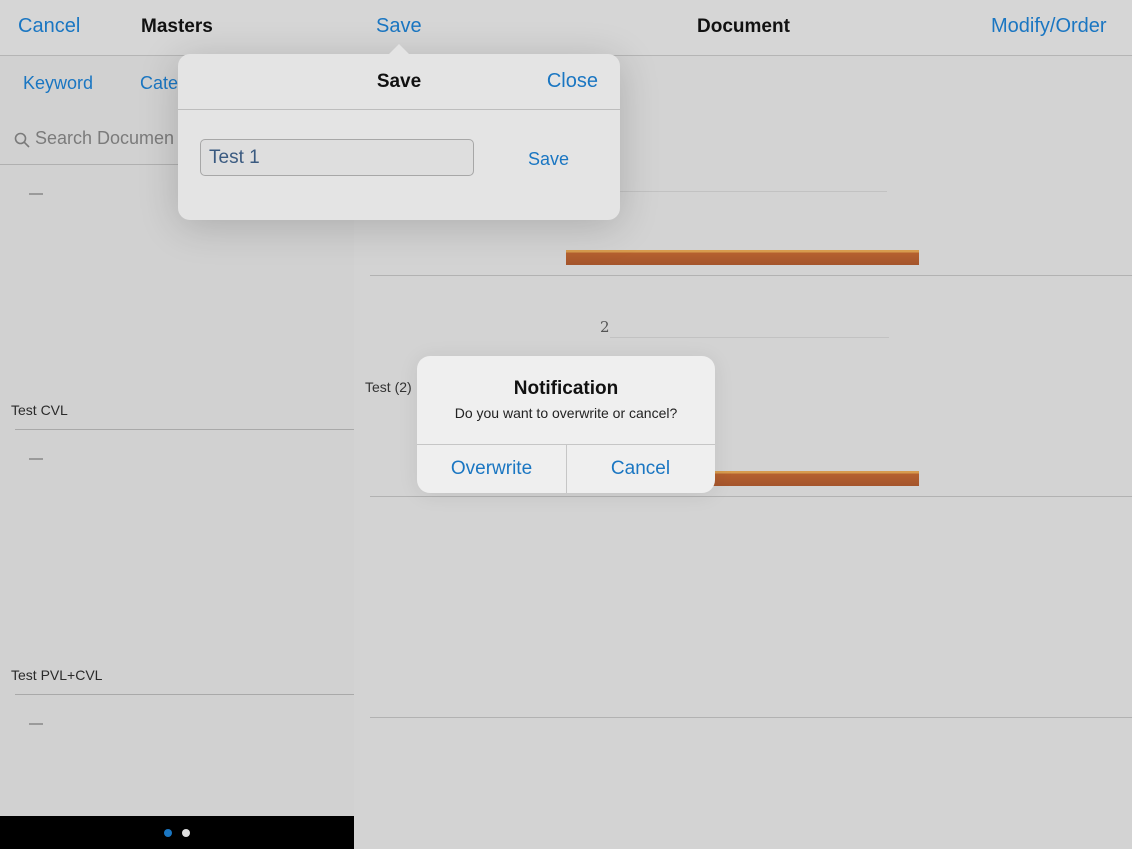 This screenshot has height=849, width=1132. I want to click on value-label: 2, so click(605, 327).